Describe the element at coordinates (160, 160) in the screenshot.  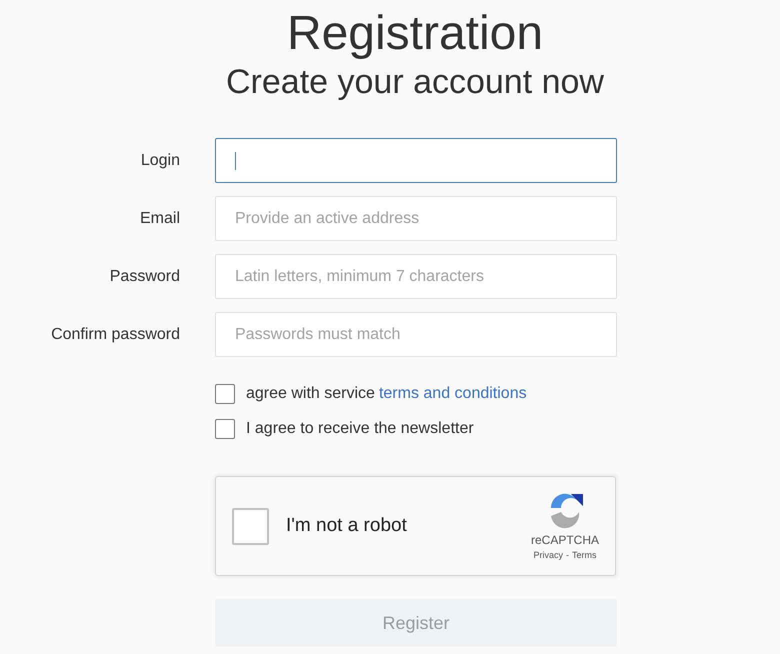
I see `field-label: Login` at that location.